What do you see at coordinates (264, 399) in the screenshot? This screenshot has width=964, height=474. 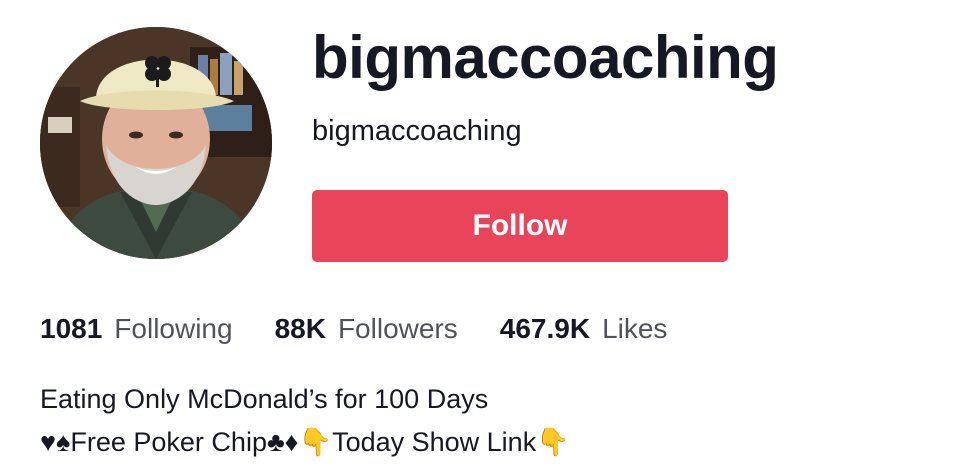 I see `bio-line-1: Eating Only McDonald’s for 100 Days` at bounding box center [264, 399].